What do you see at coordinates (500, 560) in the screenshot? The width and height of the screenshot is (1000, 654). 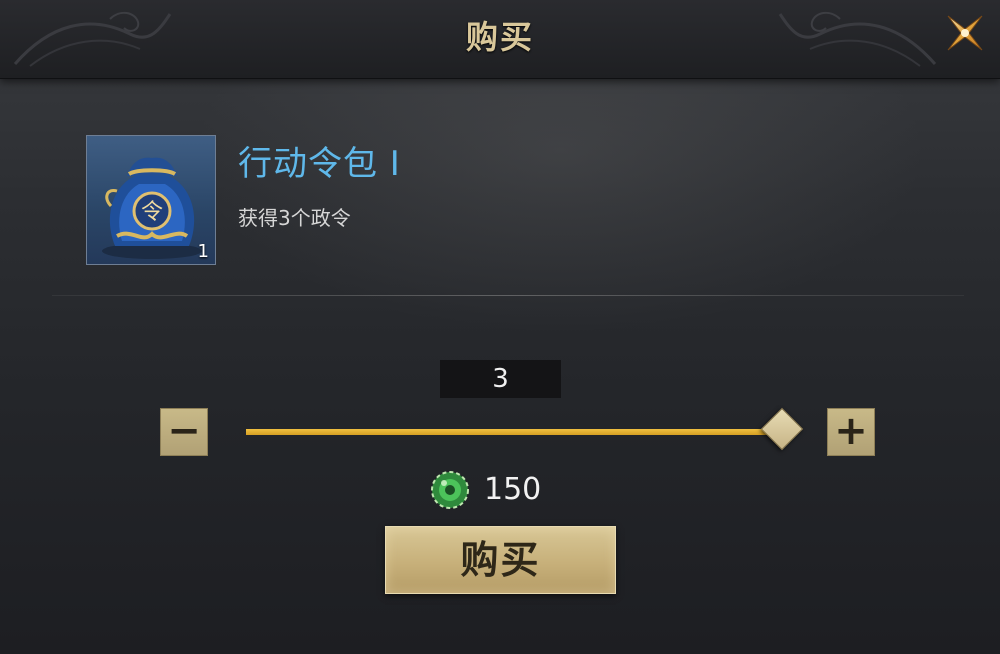 I see `buy-button: 购买` at bounding box center [500, 560].